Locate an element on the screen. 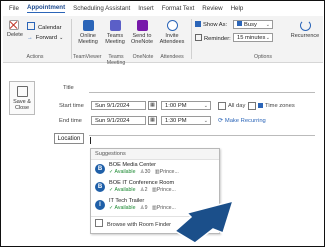 The height and width of the screenshot is (247, 325). online-meeting-label-2: Meeting is located at coordinates (88, 42).